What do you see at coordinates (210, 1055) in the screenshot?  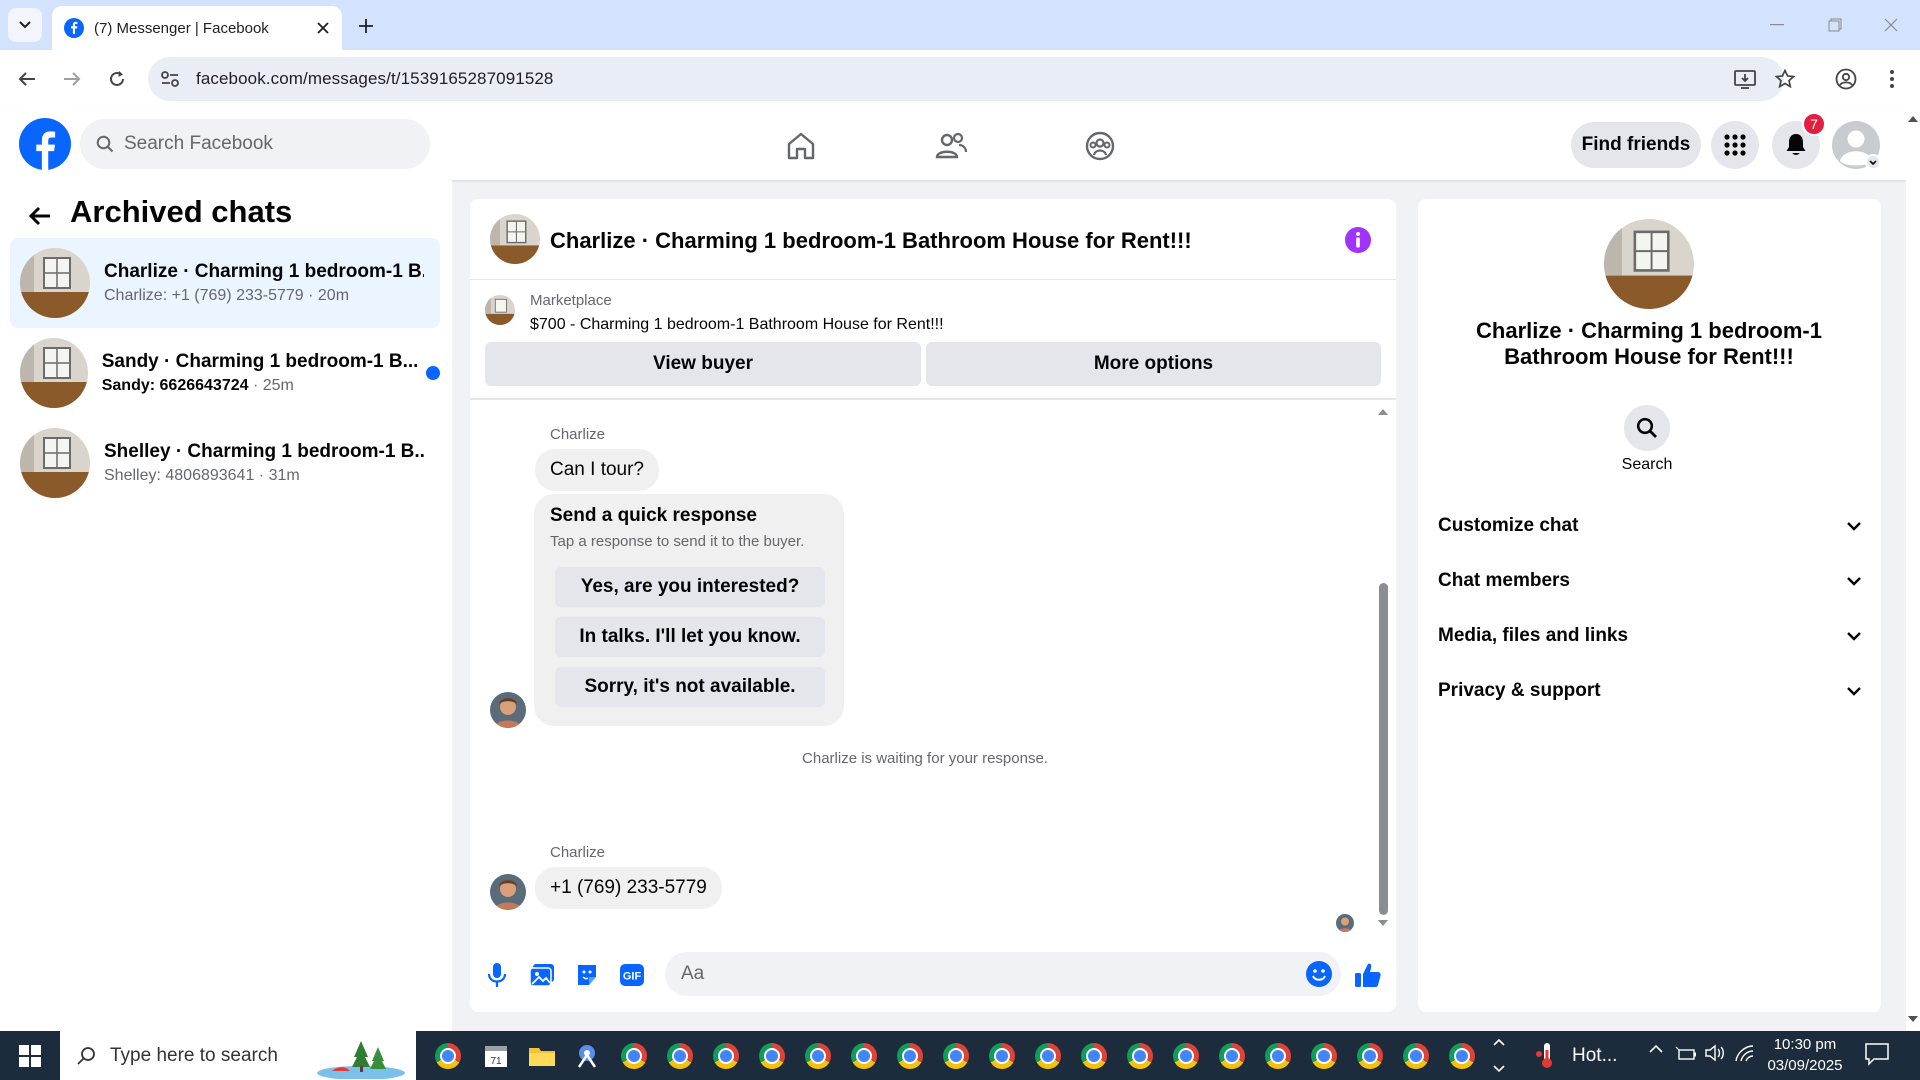 I see `taskbar-search-input` at bounding box center [210, 1055].